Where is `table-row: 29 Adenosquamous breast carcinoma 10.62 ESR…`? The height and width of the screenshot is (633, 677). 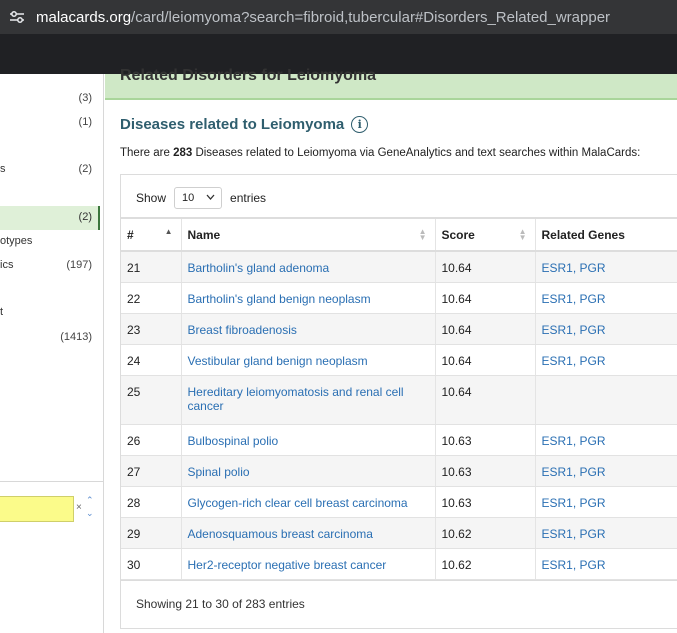
table-row: 29 Adenosquamous breast carcinoma 10.62 ESR… is located at coordinates (399, 533).